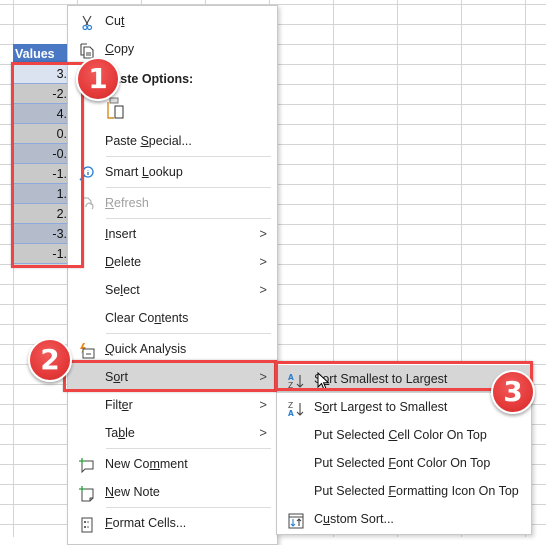  What do you see at coordinates (172, 405) in the screenshot?
I see `menu-item-filter: Filter >` at bounding box center [172, 405].